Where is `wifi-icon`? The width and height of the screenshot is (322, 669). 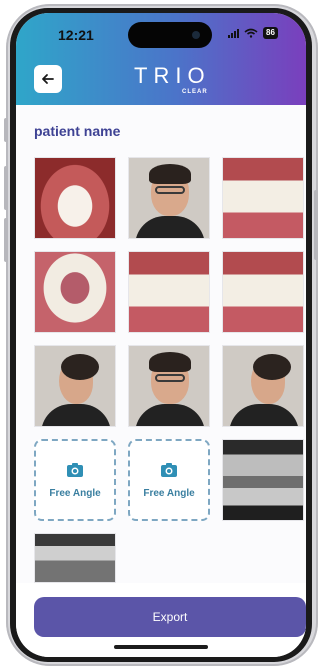 wifi-icon is located at coordinates (251, 33).